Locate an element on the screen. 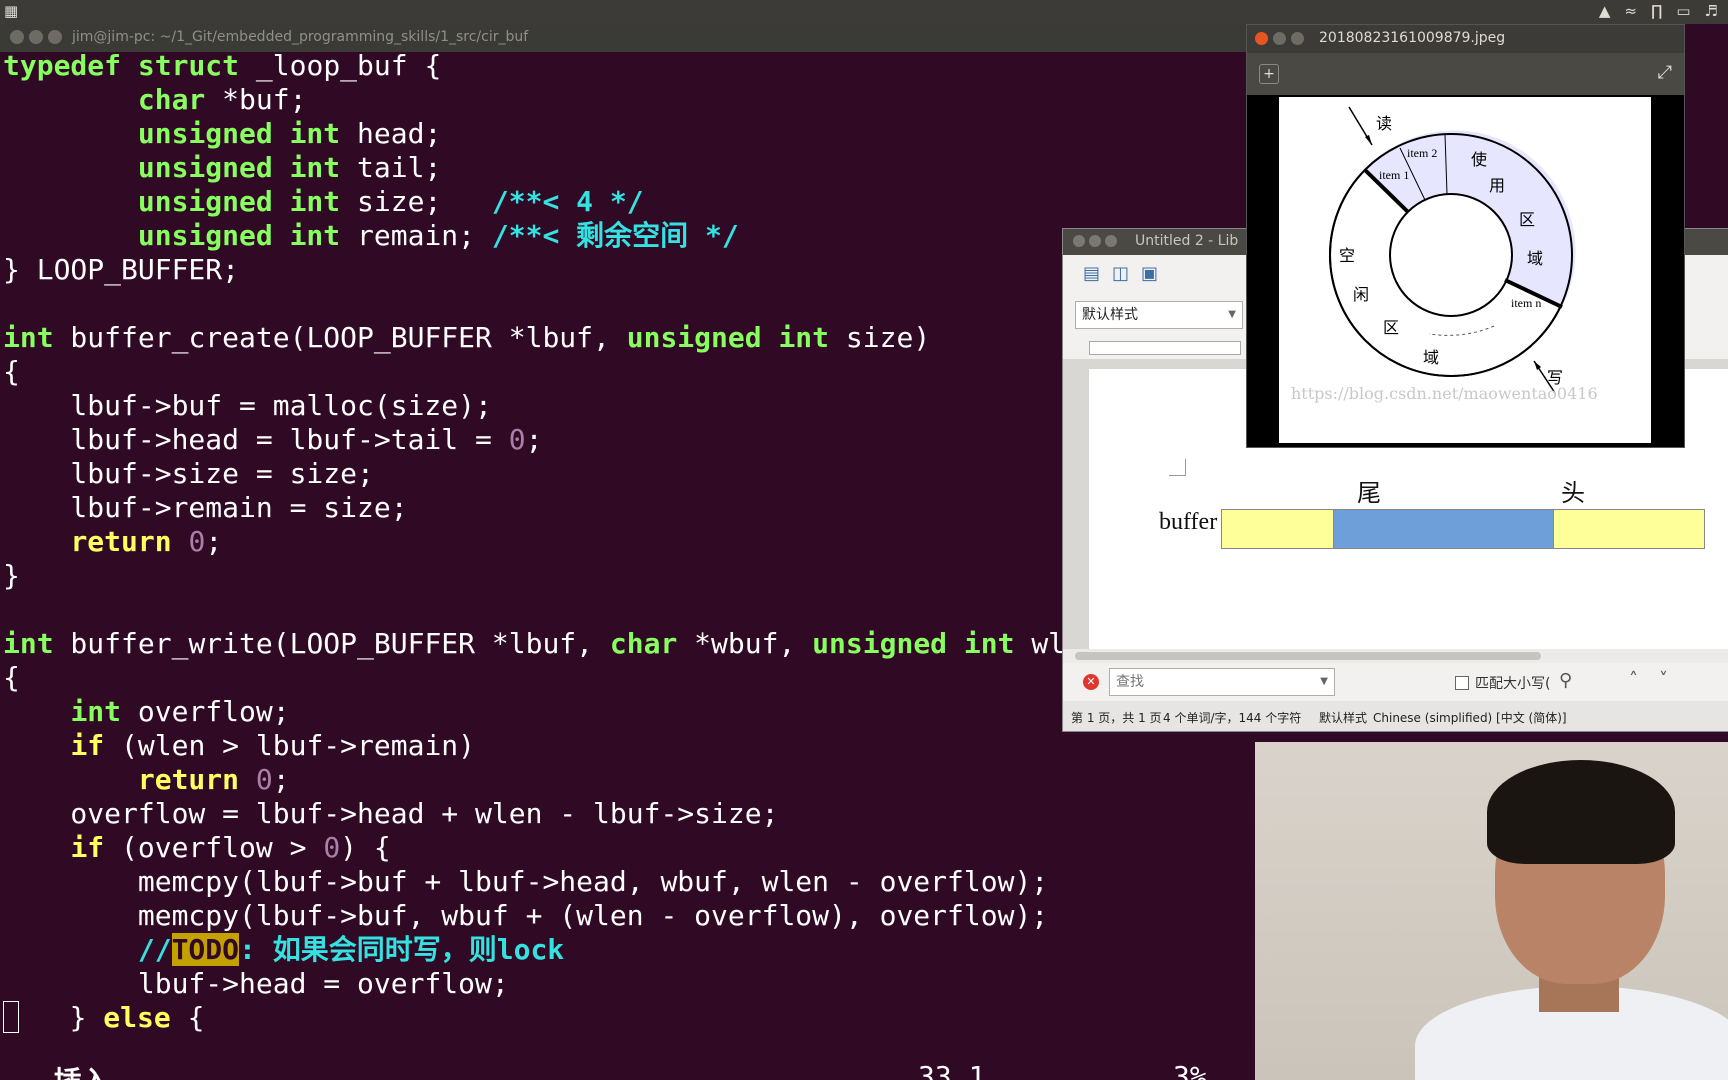 The width and height of the screenshot is (1728, 1080). used-char-1: 使 is located at coordinates (1479, 159).